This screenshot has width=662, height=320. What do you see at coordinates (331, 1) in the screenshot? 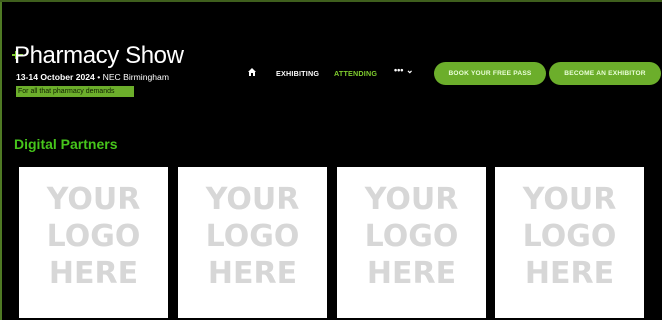
I see `frame-edge-top` at bounding box center [331, 1].